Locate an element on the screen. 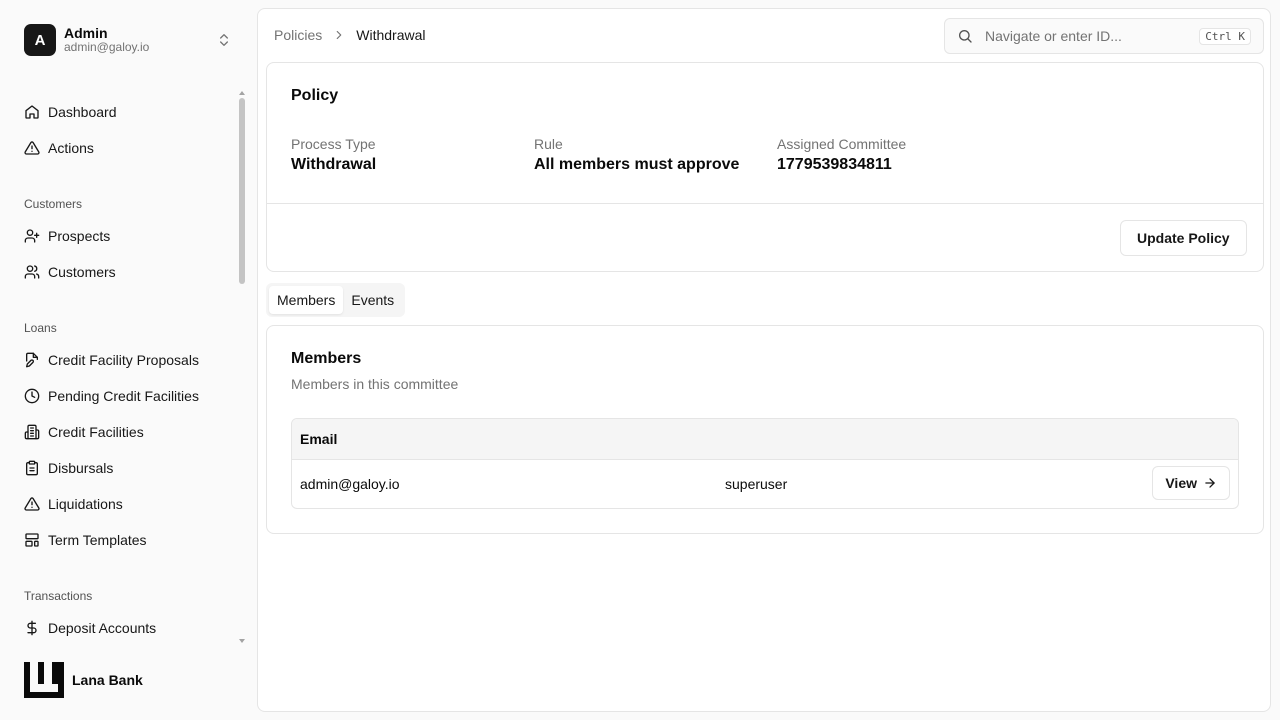  sidebar-item-pending-credit-facilities: Pending Credit Facilities is located at coordinates (111, 396).